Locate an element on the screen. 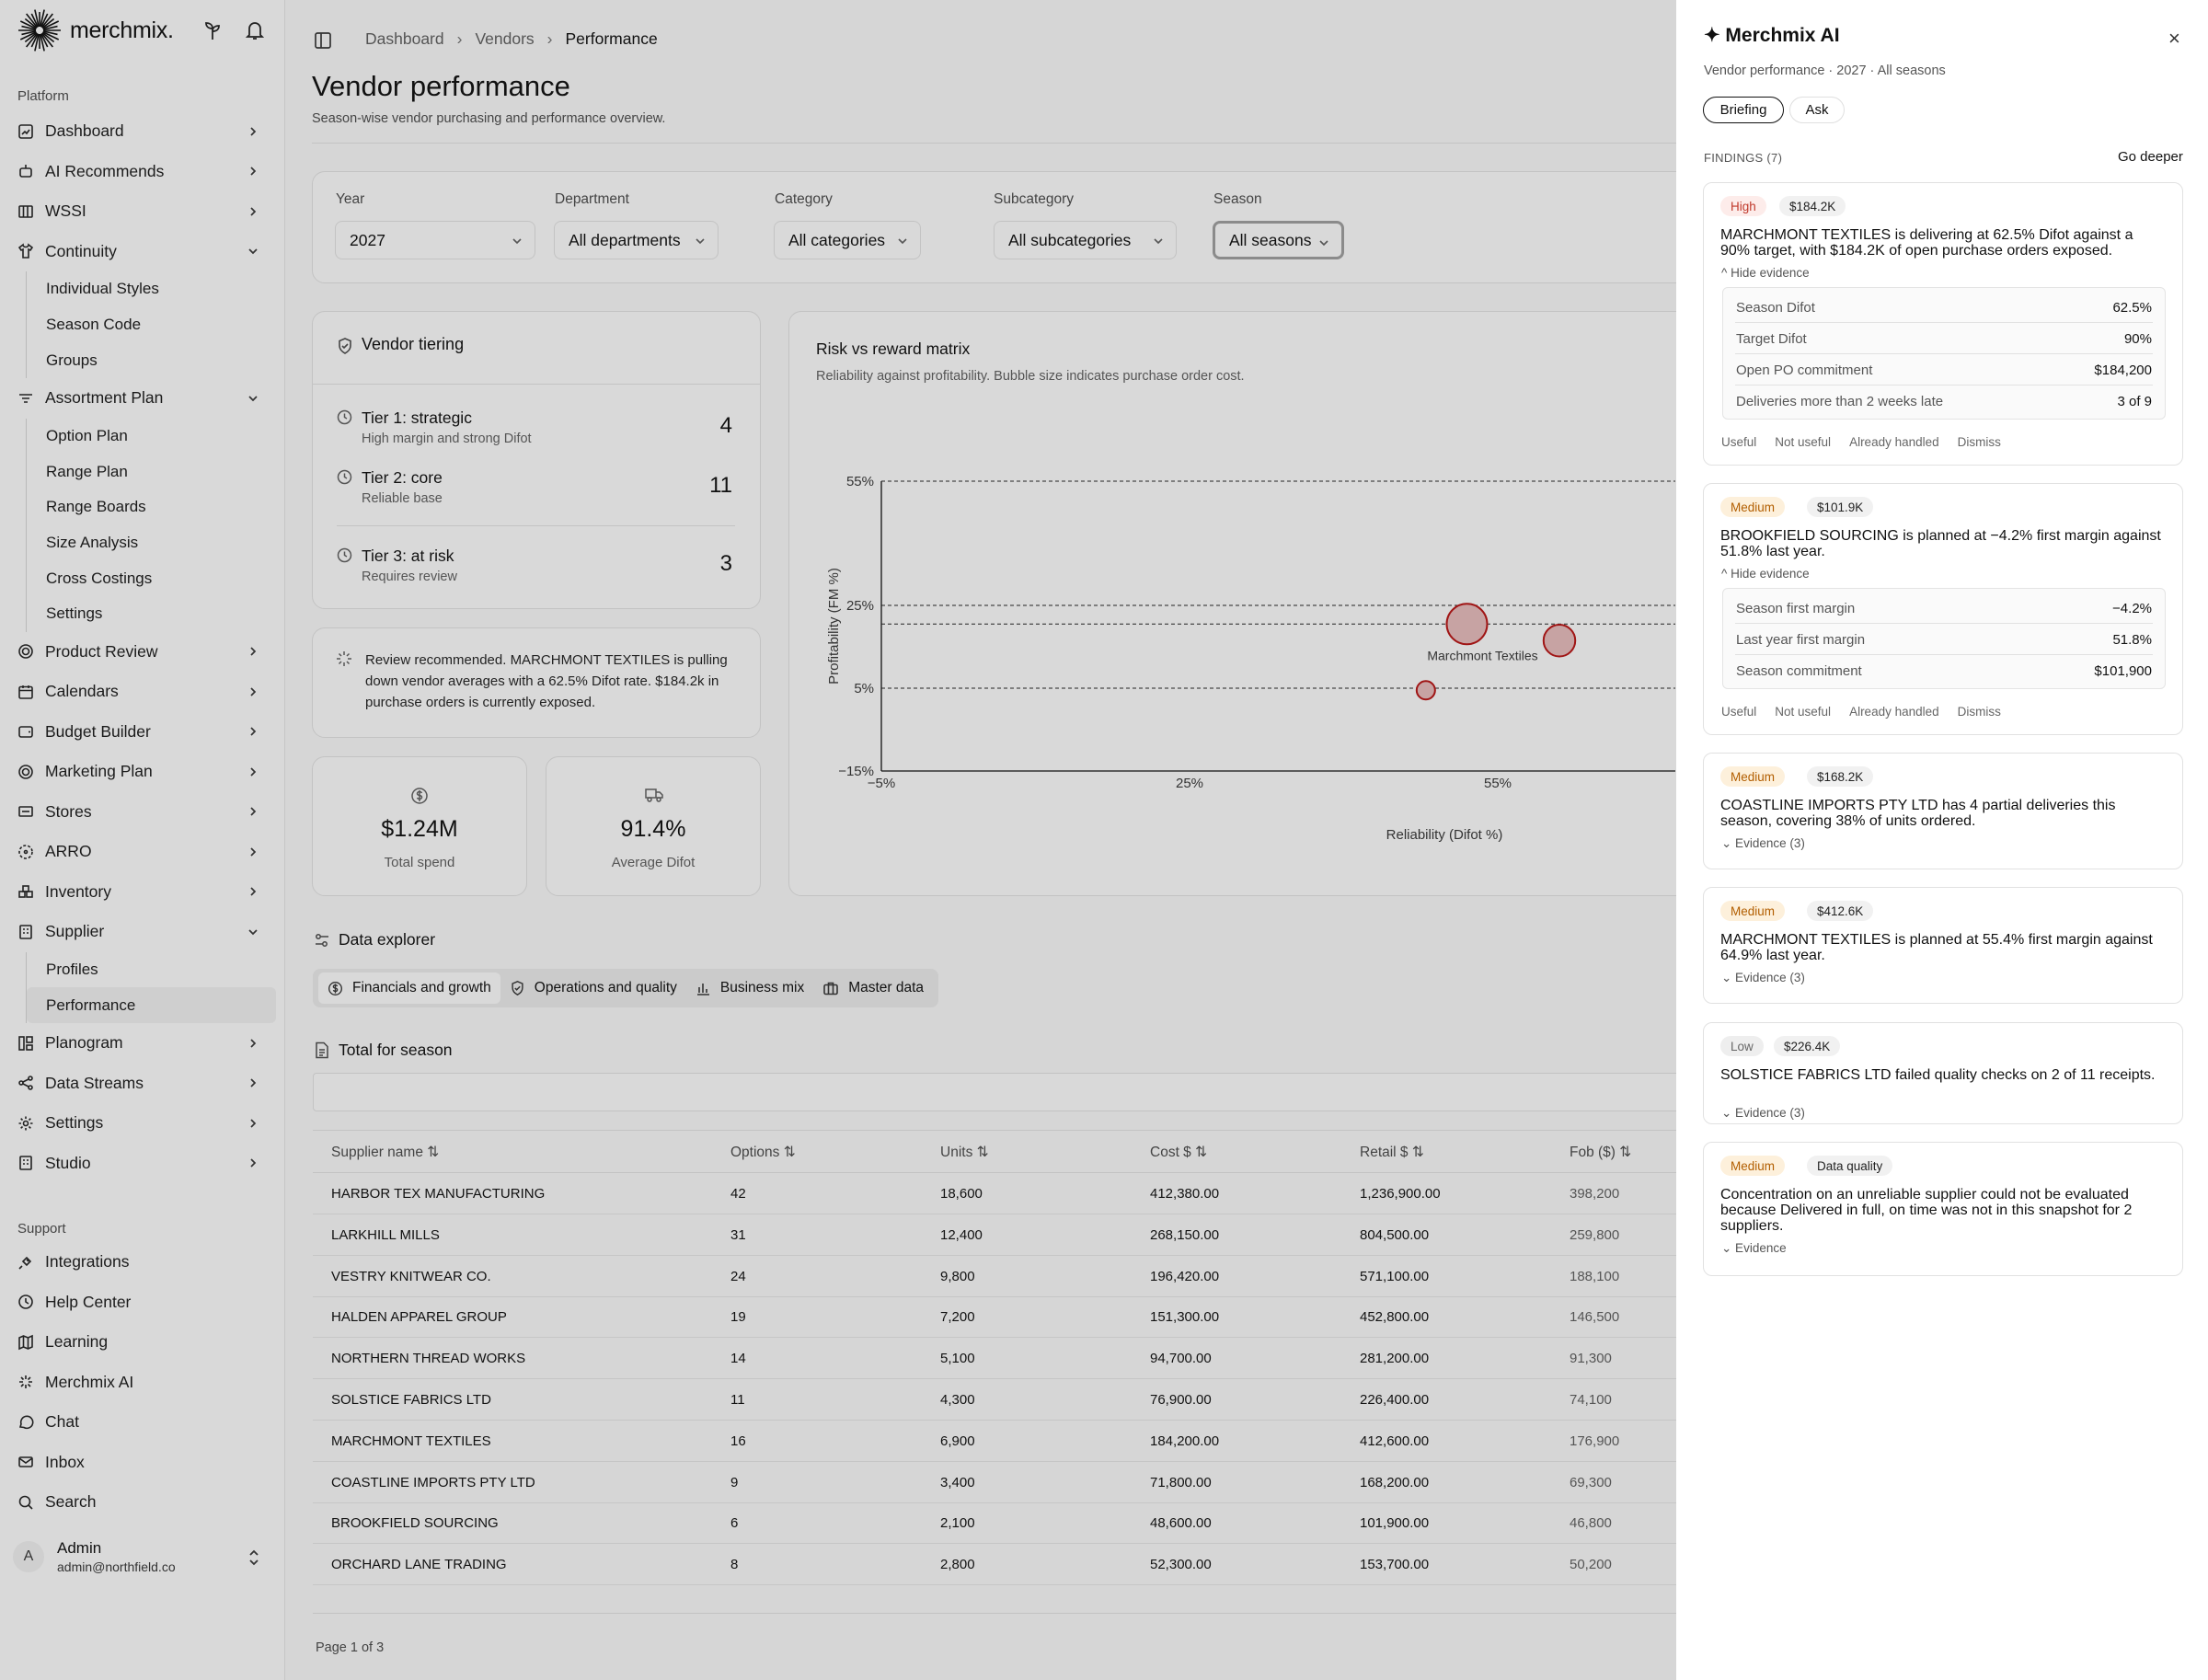  table-cell: BROOKFIELD SOURCING is located at coordinates (415, 1523).